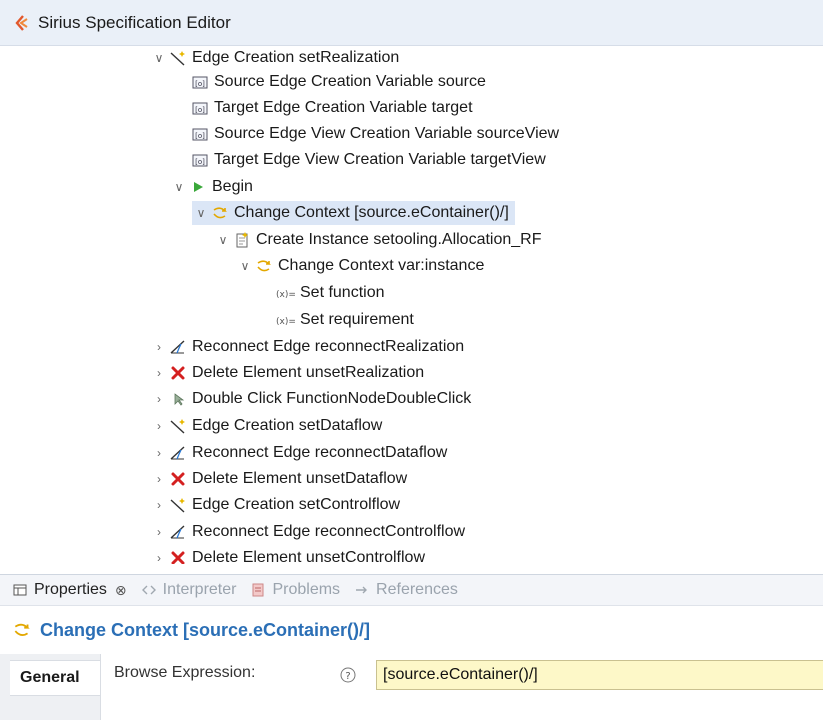 This screenshot has height=720, width=823. I want to click on properties-body: General Browse Expression: ?, so click(411, 687).